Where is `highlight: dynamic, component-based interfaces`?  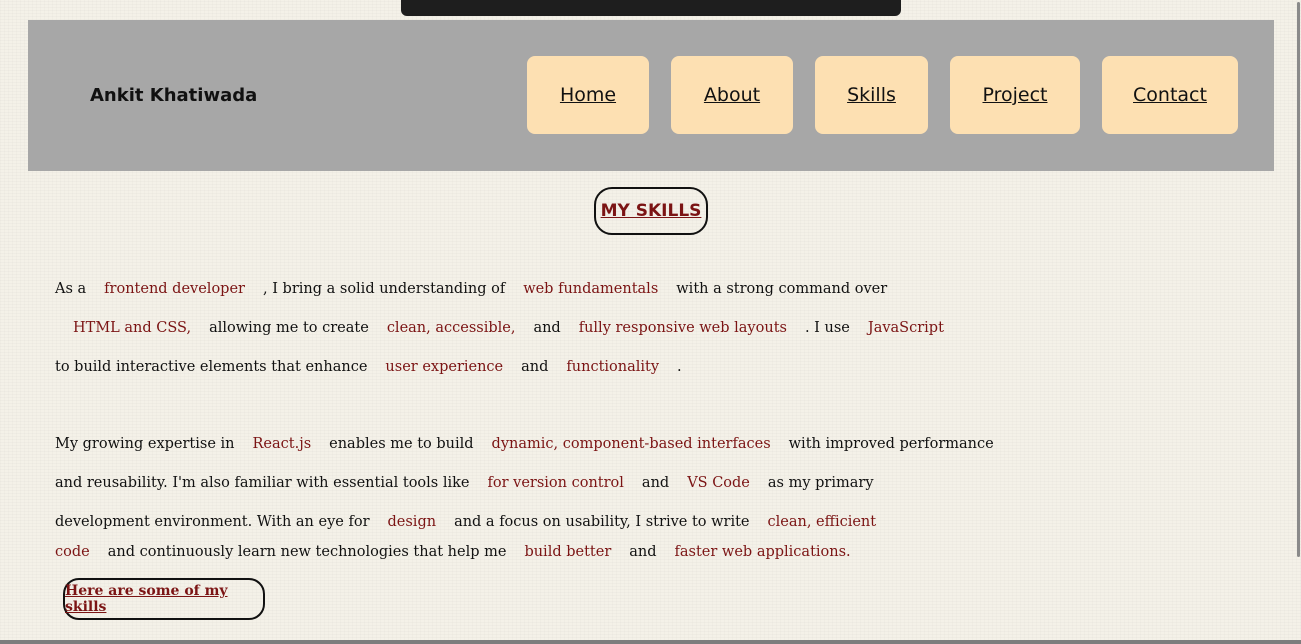
highlight: dynamic, component-based interfaces is located at coordinates (631, 444).